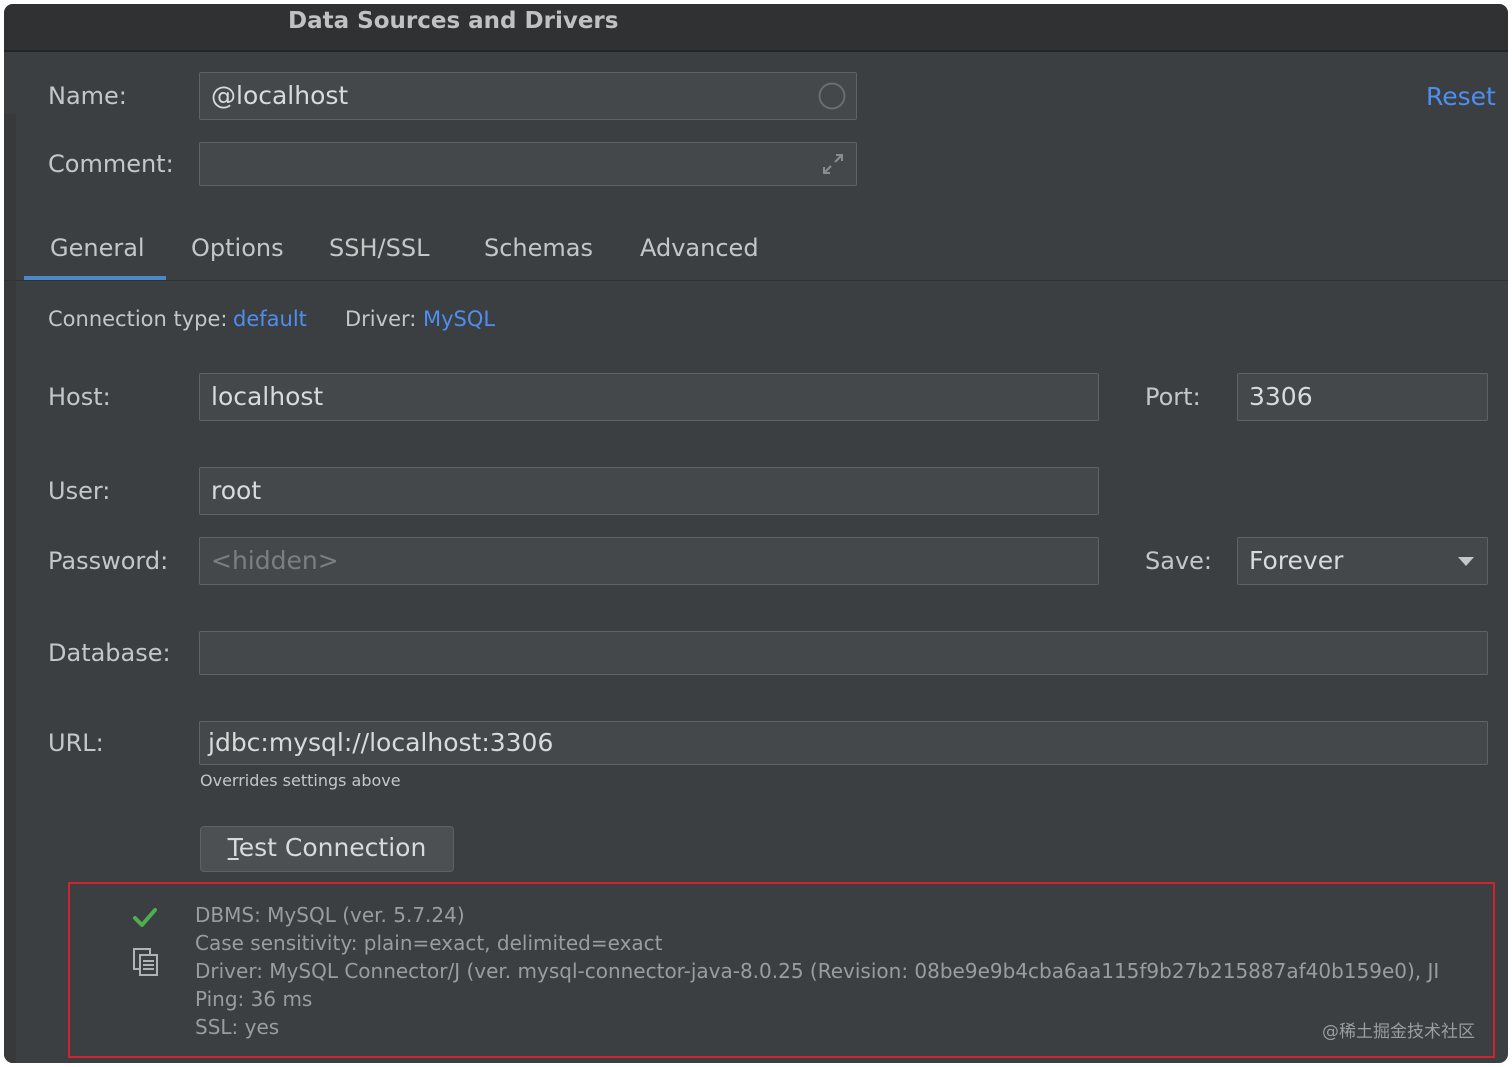 The width and height of the screenshot is (1512, 1067). I want to click on driver-link: MySQL, so click(459, 319).